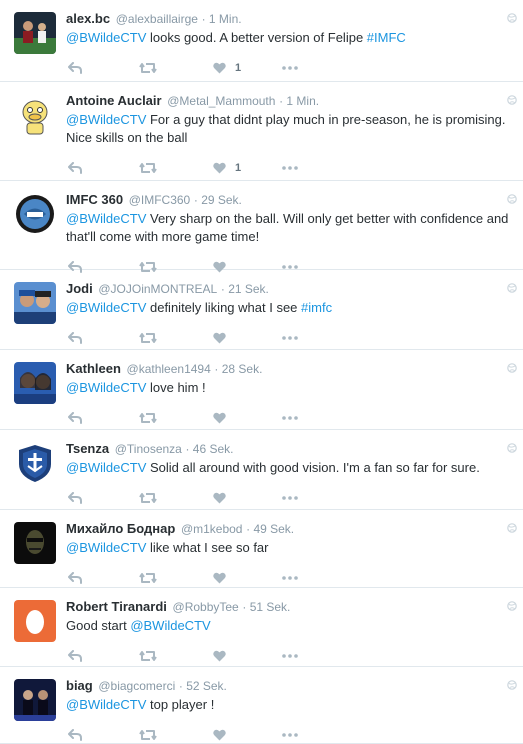  I want to click on tweet-username: @Metal_Mammouth, so click(221, 101).